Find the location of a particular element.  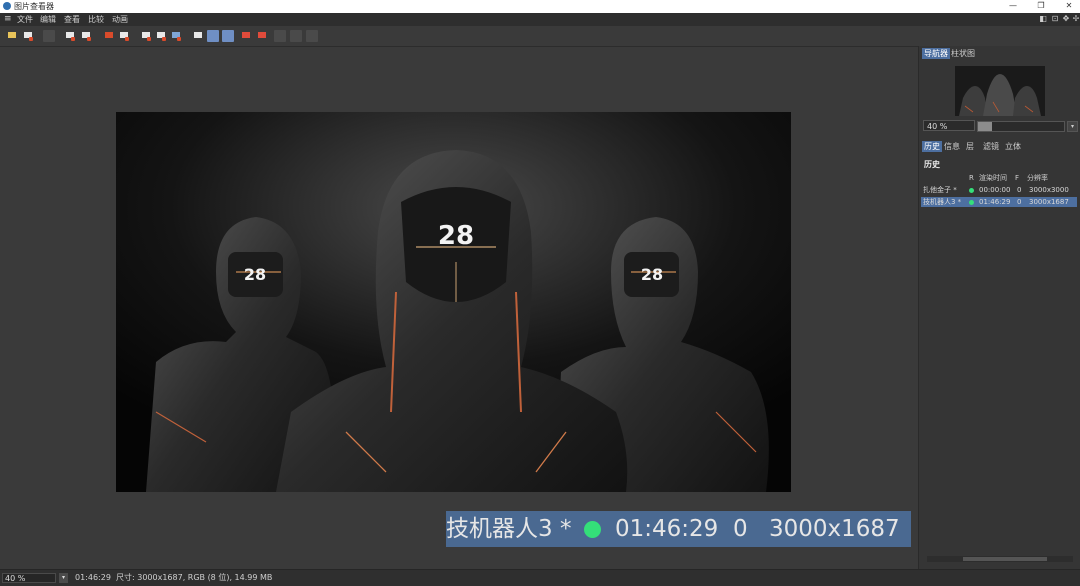

close-button: ✕ is located at coordinates (1069, 6).